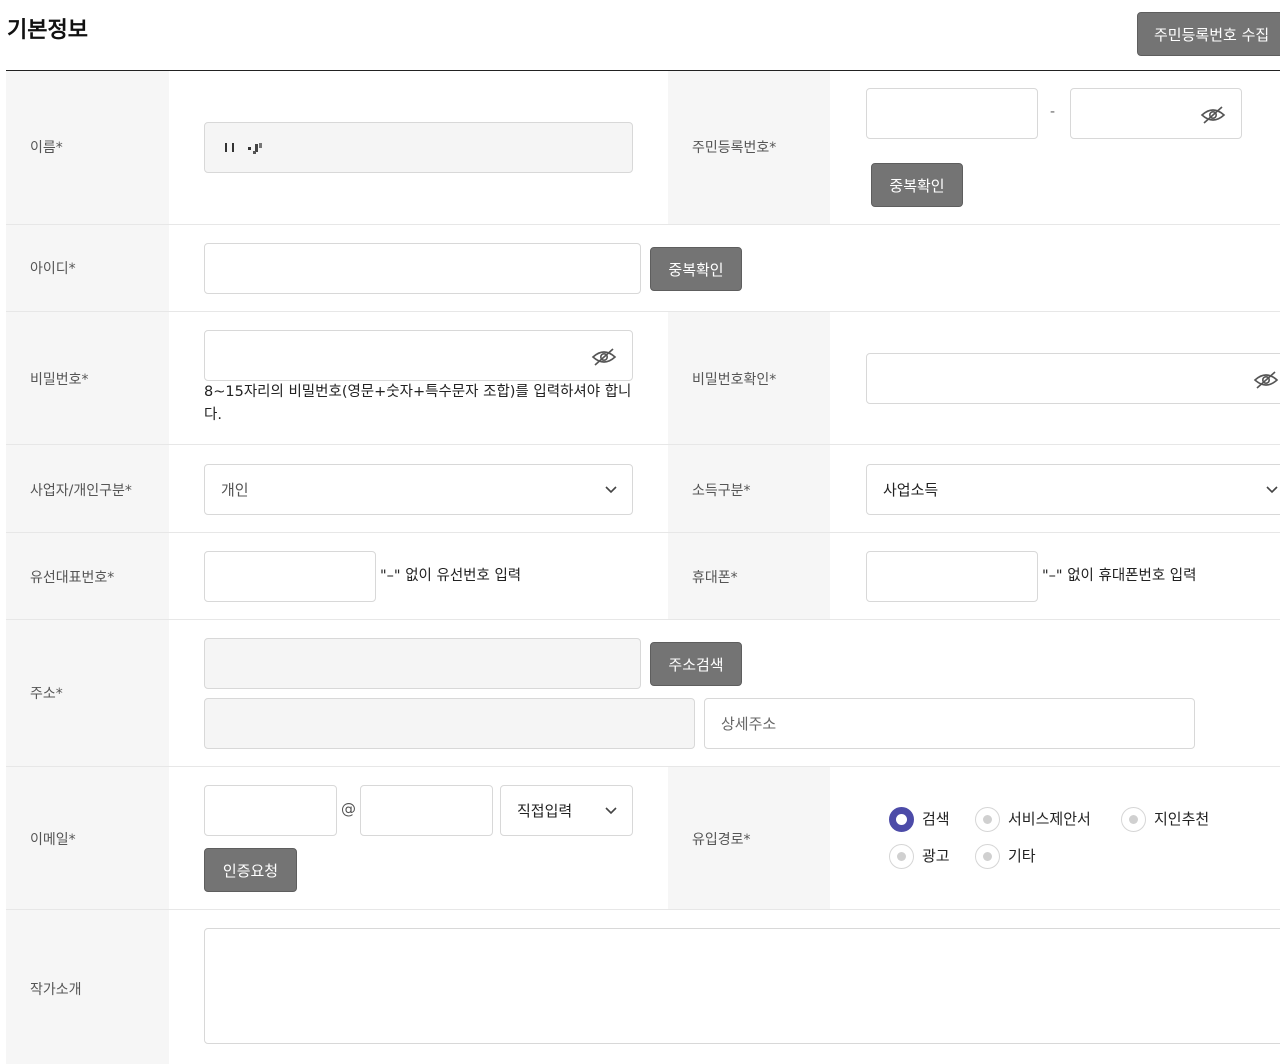 The width and height of the screenshot is (1280, 1064). I want to click on address-detail-placeholder: 상세주소, so click(749, 724).